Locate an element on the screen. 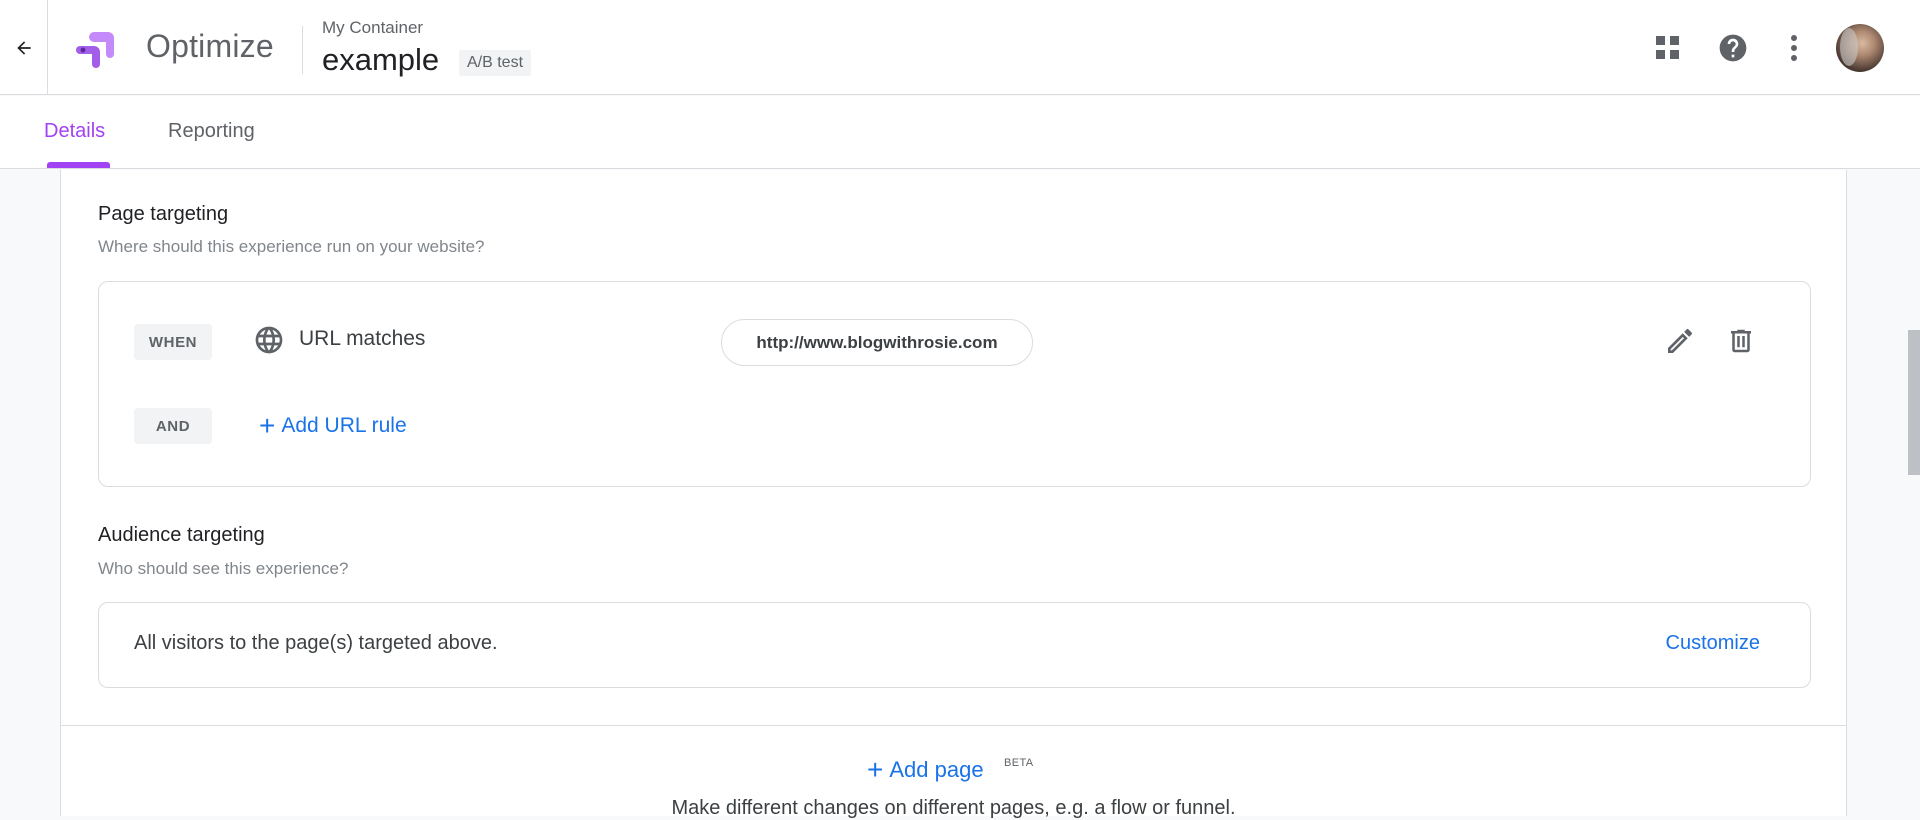 Image resolution: width=1920 pixels, height=820 pixels. back-button is located at coordinates (24, 47).